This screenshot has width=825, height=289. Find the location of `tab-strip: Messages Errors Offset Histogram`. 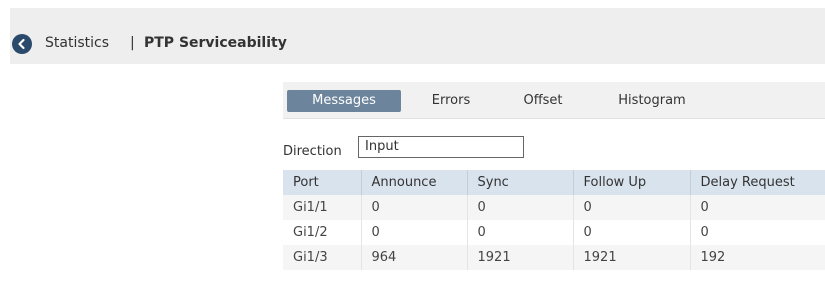

tab-strip: Messages Errors Offset Histogram is located at coordinates (554, 100).